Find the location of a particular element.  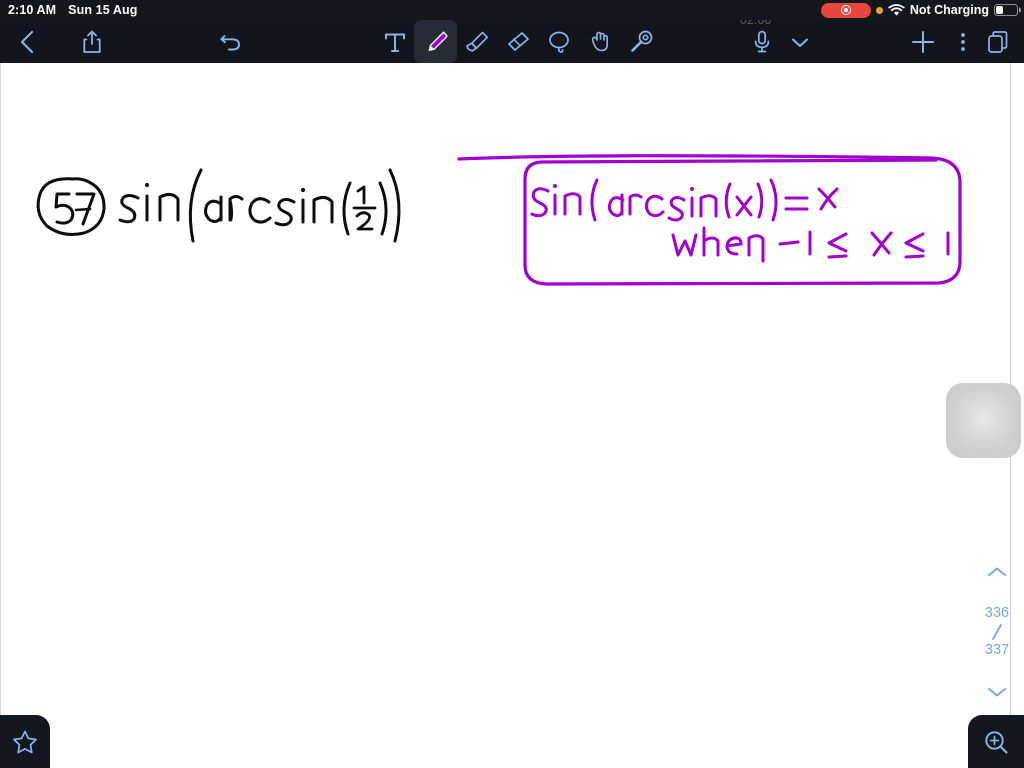

zoom-in-button is located at coordinates (996, 741).